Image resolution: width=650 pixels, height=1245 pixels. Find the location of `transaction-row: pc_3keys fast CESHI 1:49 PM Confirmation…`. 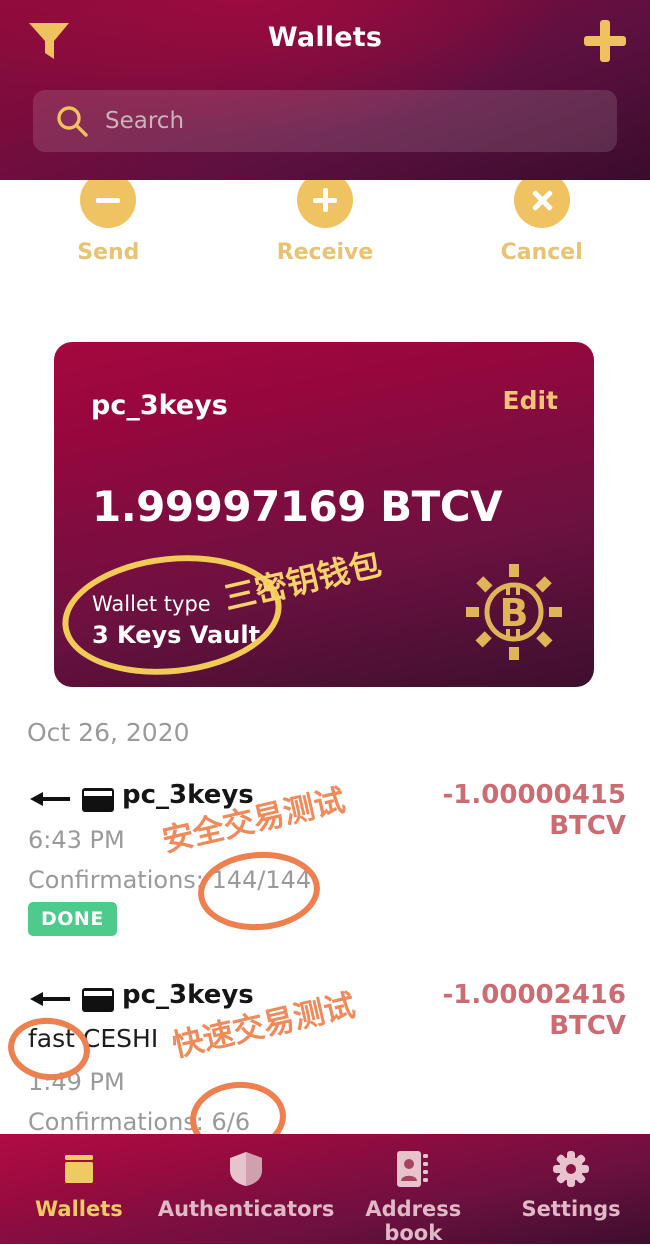

transaction-row: pc_3keys fast CESHI 1:49 PM Confirmation… is located at coordinates (325, 1058).